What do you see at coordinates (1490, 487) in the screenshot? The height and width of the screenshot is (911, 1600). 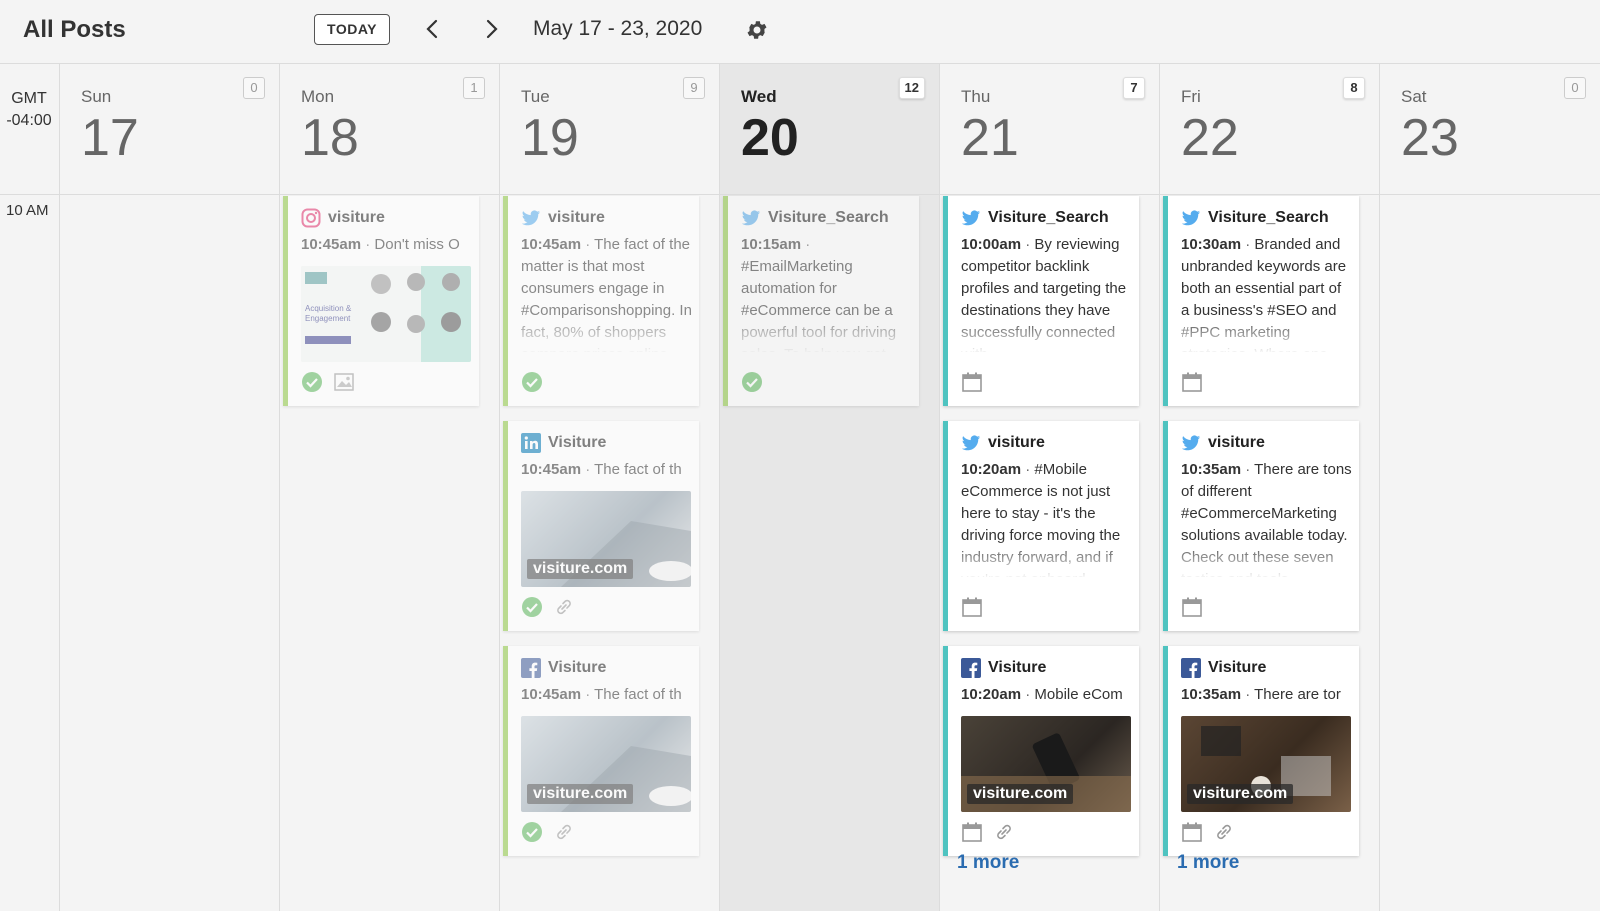 I see `day-column-sat: Sat 23 0` at bounding box center [1490, 487].